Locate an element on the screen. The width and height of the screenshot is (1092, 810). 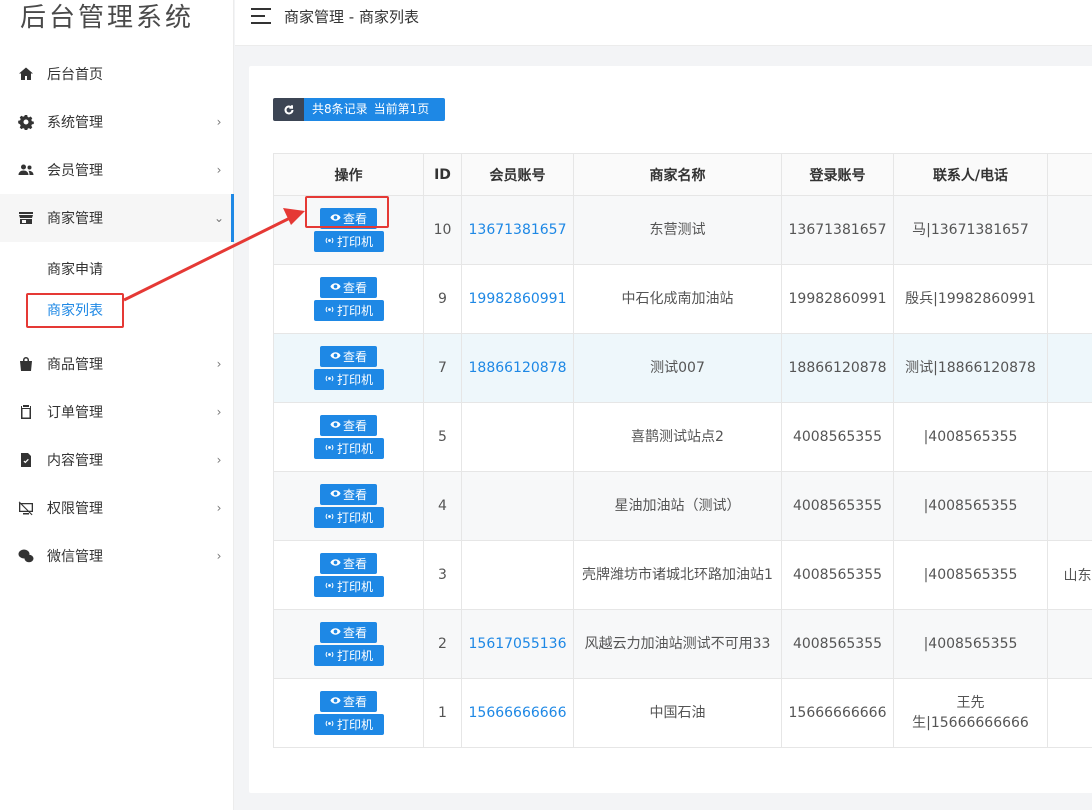
sidebar-item-label: 商品管理 is located at coordinates (75, 365).